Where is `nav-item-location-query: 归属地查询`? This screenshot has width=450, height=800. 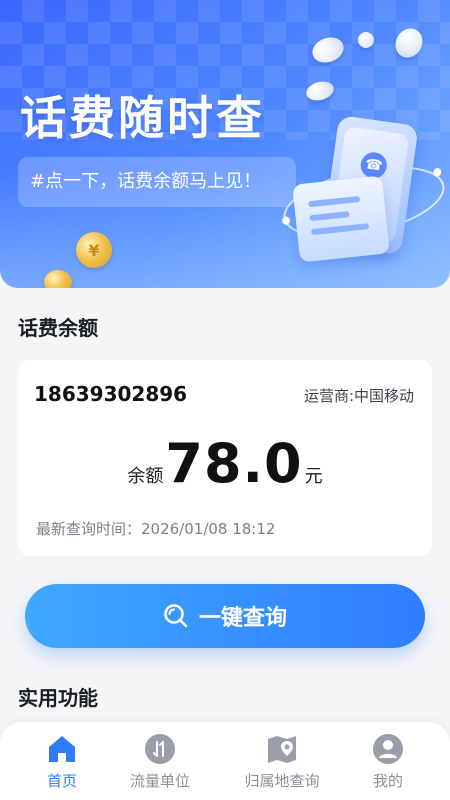 nav-item-location-query: 归属地查询 is located at coordinates (282, 761).